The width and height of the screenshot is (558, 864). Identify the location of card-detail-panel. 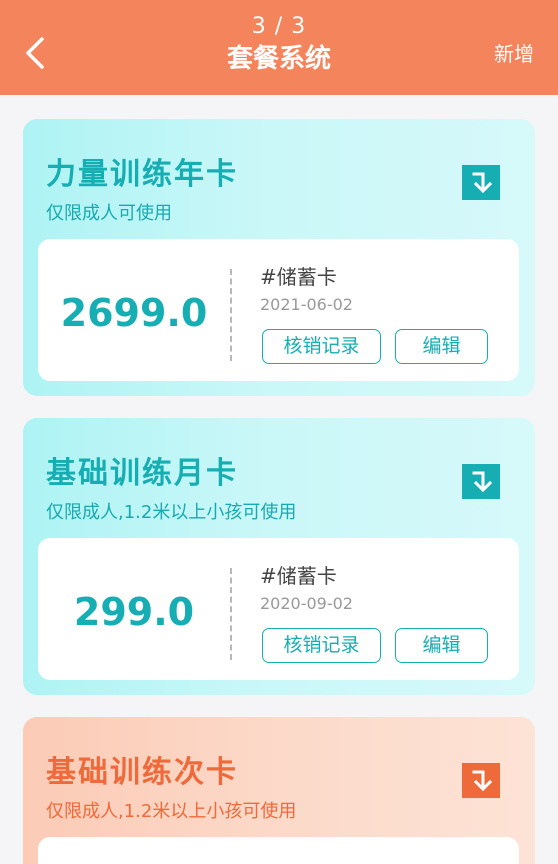
(278, 850).